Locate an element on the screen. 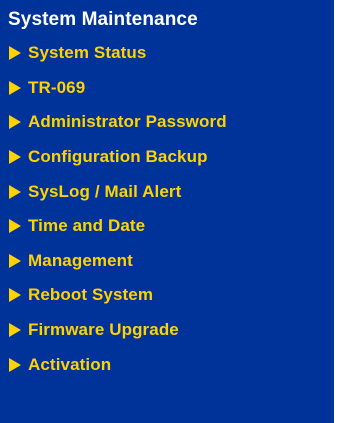 The width and height of the screenshot is (355, 423). menu-item-system-status: System Status is located at coordinates (167, 53).